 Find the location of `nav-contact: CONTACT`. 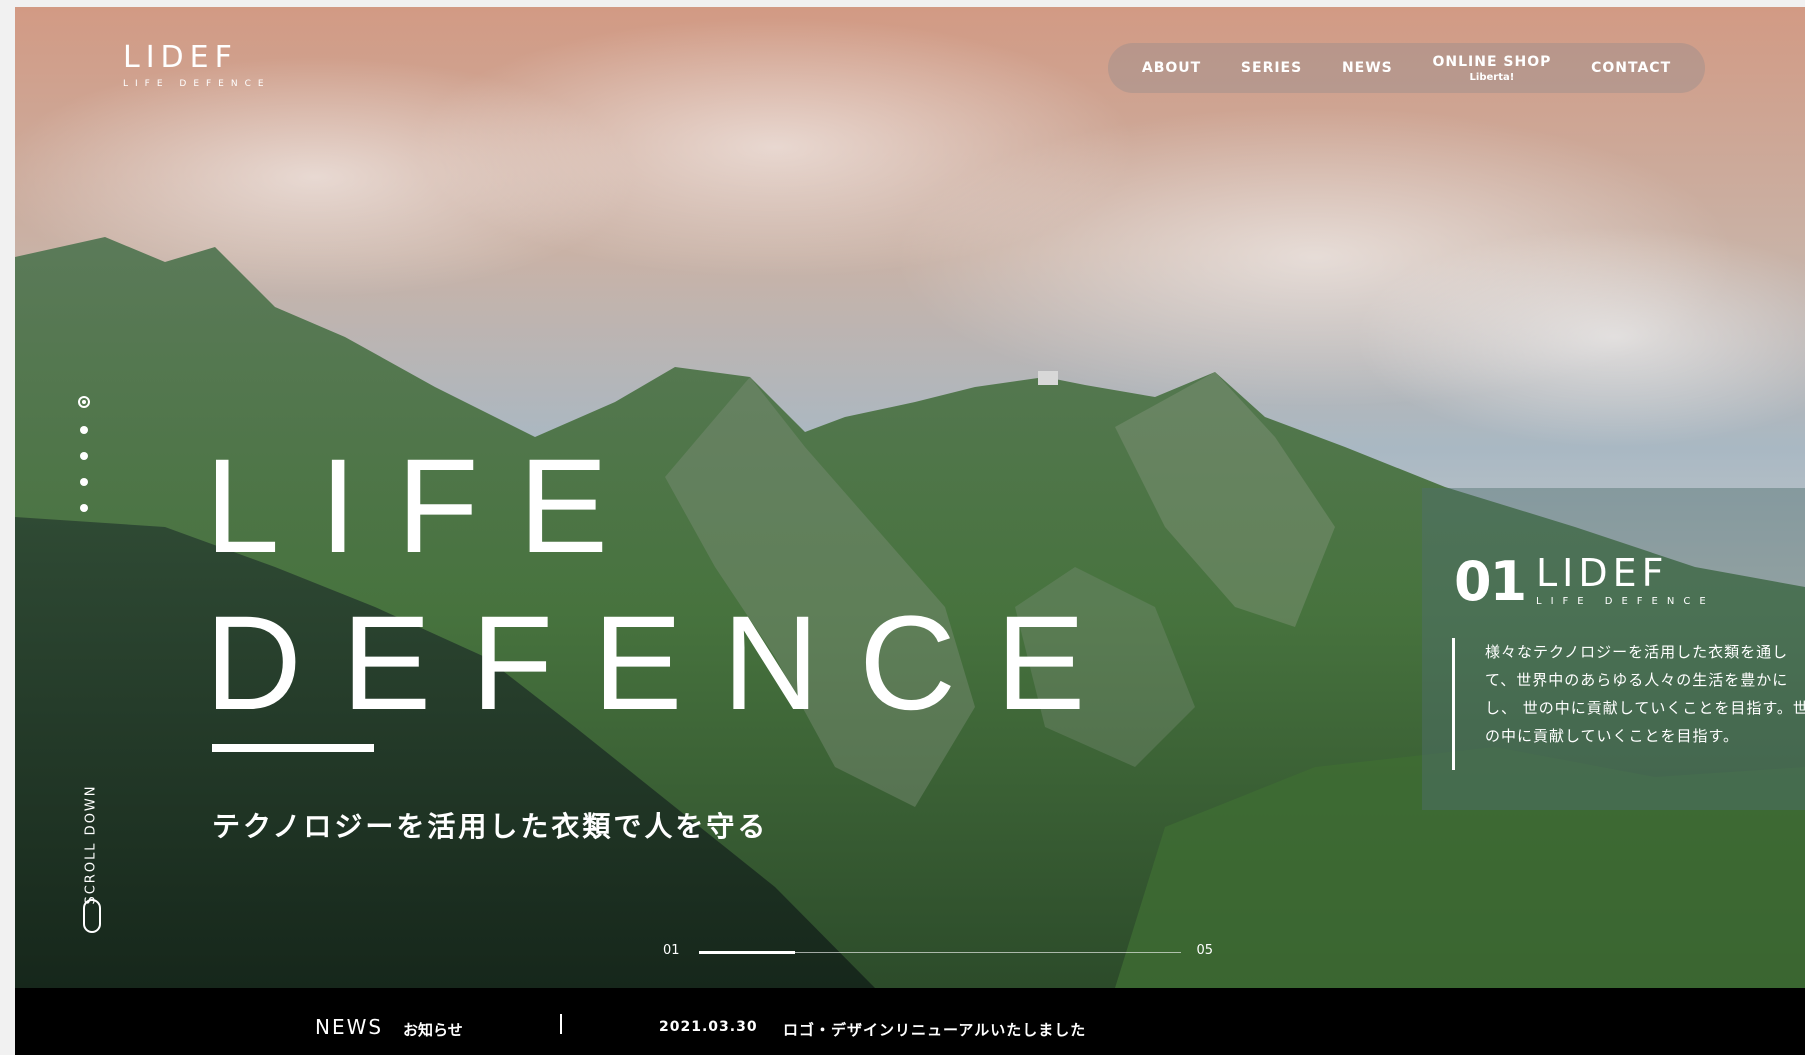

nav-contact: CONTACT is located at coordinates (1631, 68).